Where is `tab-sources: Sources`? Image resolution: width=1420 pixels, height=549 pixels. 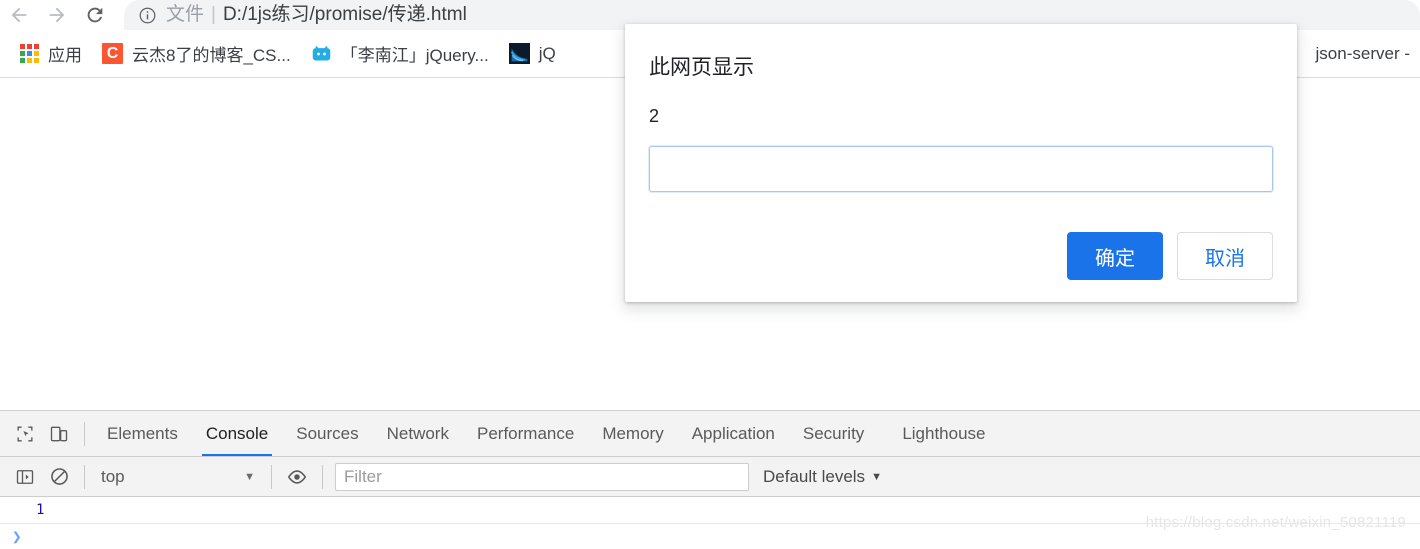 tab-sources: Sources is located at coordinates (327, 433).